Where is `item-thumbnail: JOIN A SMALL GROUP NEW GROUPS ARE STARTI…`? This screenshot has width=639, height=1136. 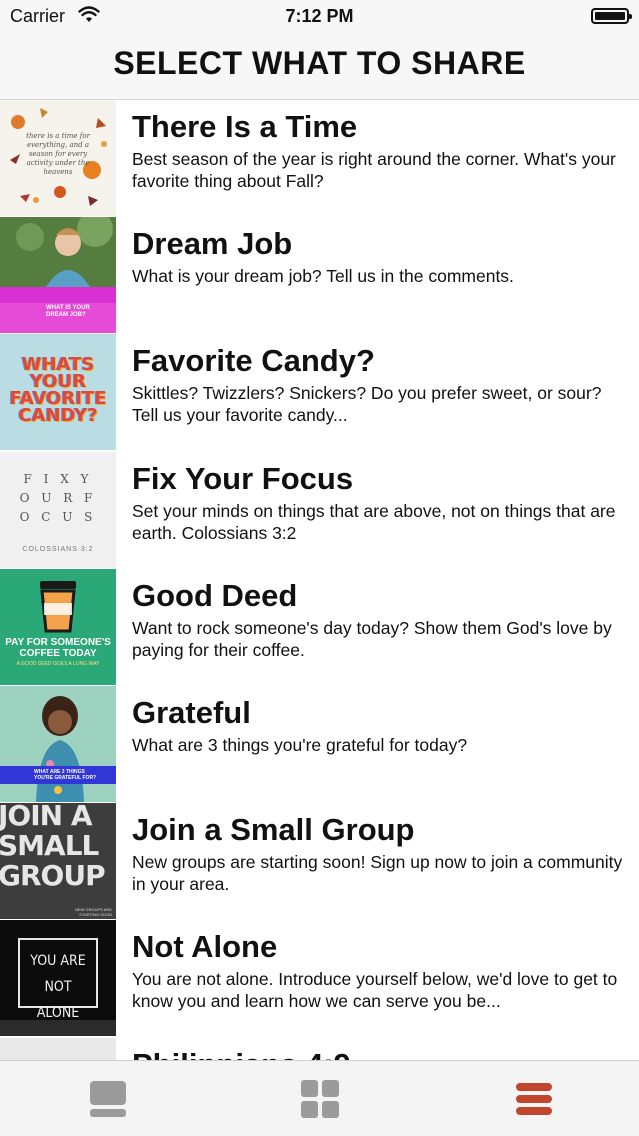 item-thumbnail: JOIN A SMALL GROUP NEW GROUPS ARE STARTI… is located at coordinates (58, 861).